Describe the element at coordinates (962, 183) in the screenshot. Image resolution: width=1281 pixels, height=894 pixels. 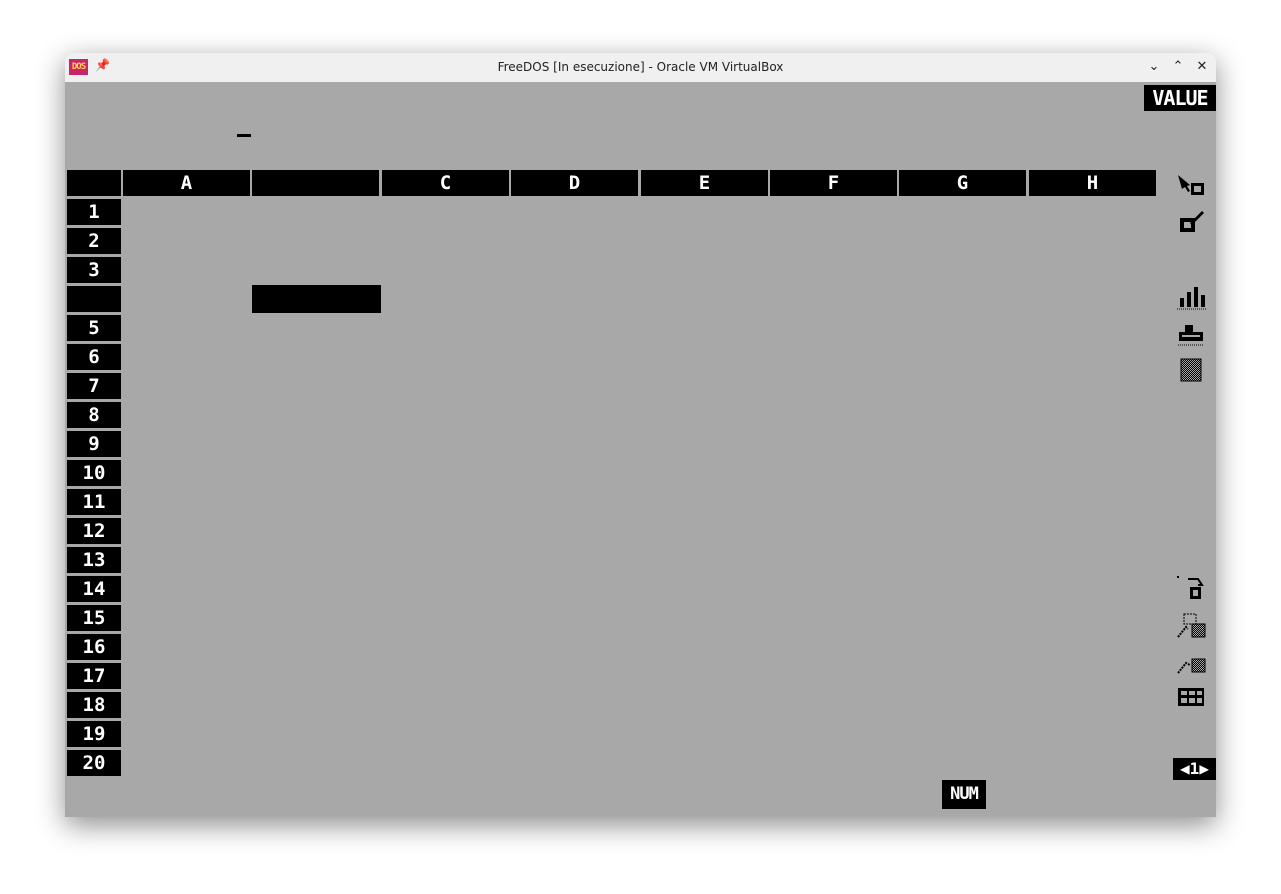
I see `column-header: G` at that location.